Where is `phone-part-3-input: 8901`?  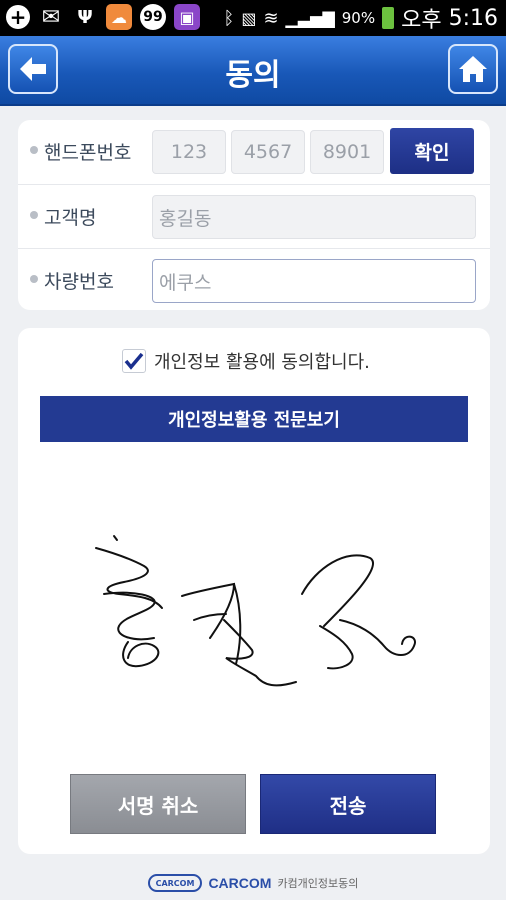
phone-part-3-input: 8901 is located at coordinates (347, 152).